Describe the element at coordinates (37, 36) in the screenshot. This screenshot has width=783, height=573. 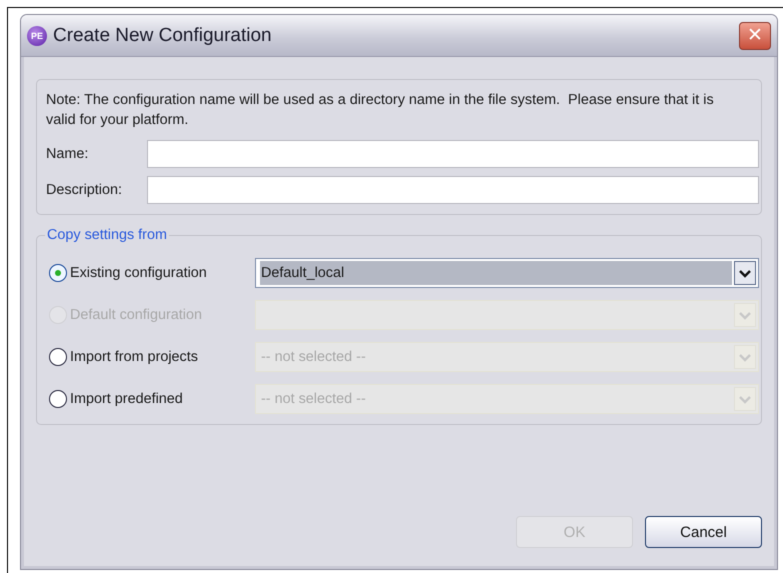
I see `app-icon: PE` at that location.